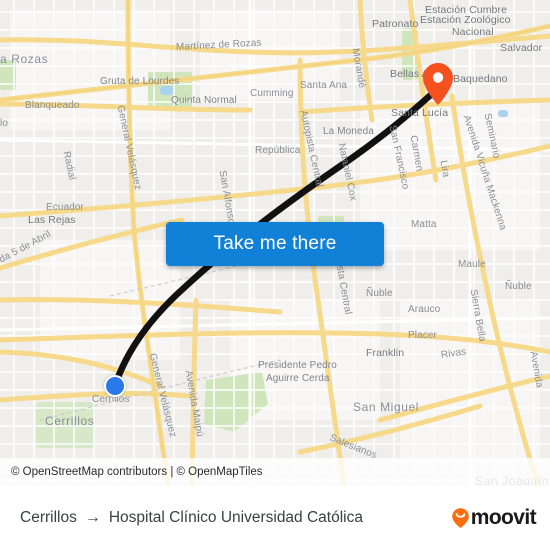 This screenshot has height=550, width=550. What do you see at coordinates (460, 518) in the screenshot?
I see `moovit-pin-smile-icon` at bounding box center [460, 518].